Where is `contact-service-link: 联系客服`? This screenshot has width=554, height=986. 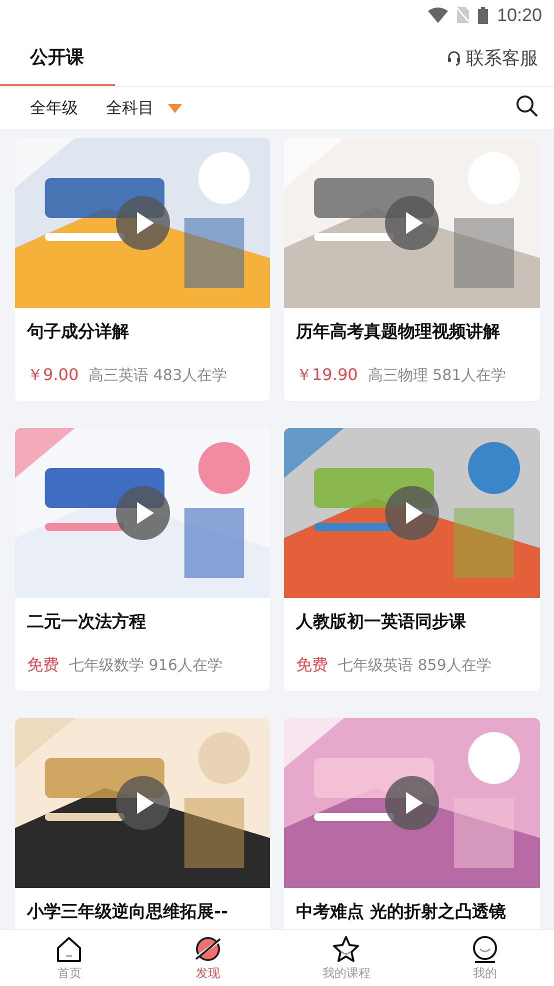 contact-service-link: 联系客服 is located at coordinates (500, 58).